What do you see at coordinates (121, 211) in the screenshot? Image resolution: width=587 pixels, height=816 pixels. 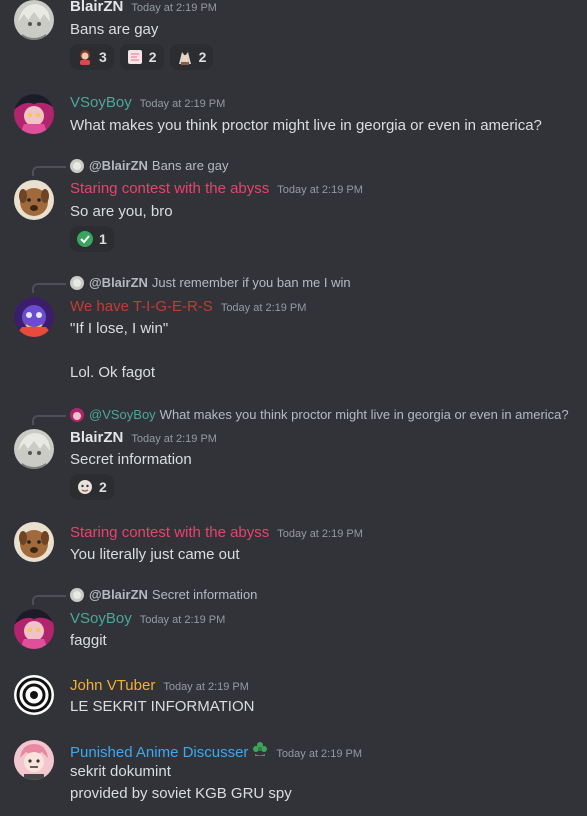 I see `message-text: So are you, bro` at bounding box center [121, 211].